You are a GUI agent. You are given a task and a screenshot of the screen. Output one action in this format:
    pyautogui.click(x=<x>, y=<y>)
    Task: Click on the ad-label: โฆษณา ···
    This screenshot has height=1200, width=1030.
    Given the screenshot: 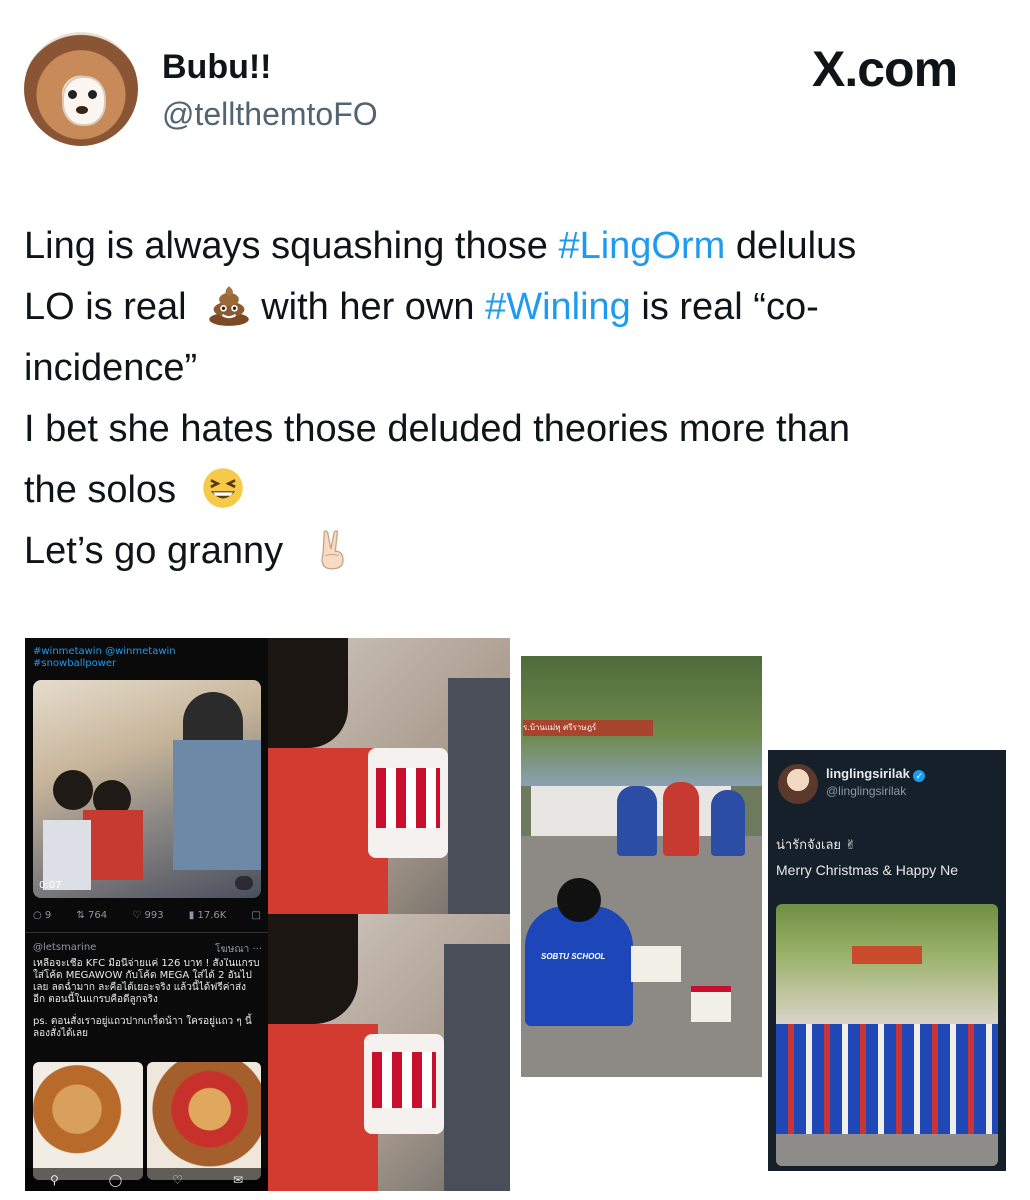 What is the action you would take?
    pyautogui.click(x=238, y=949)
    